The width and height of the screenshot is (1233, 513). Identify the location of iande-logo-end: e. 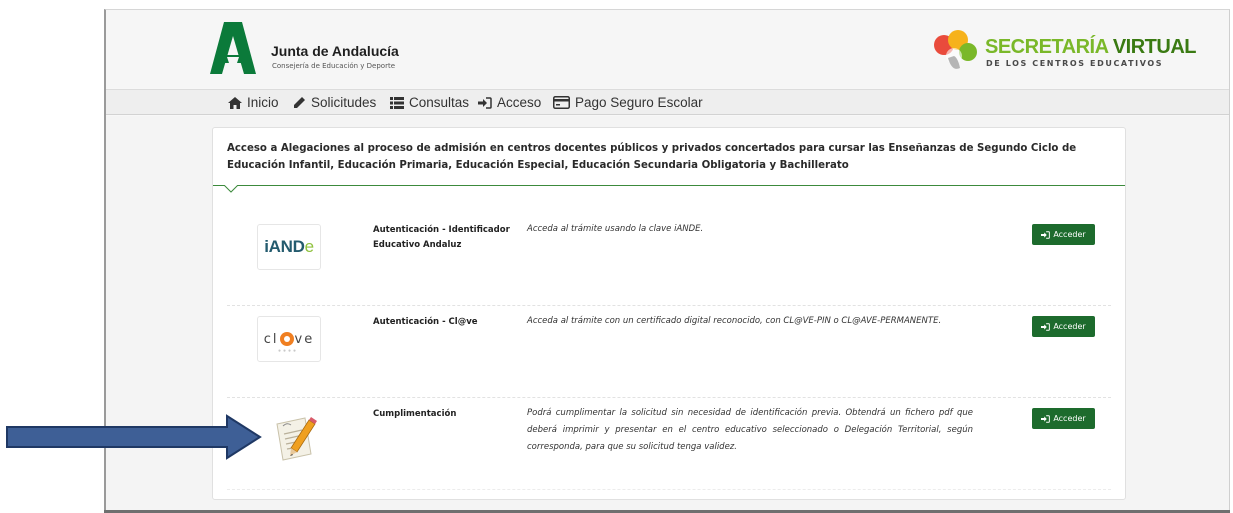
(309, 246).